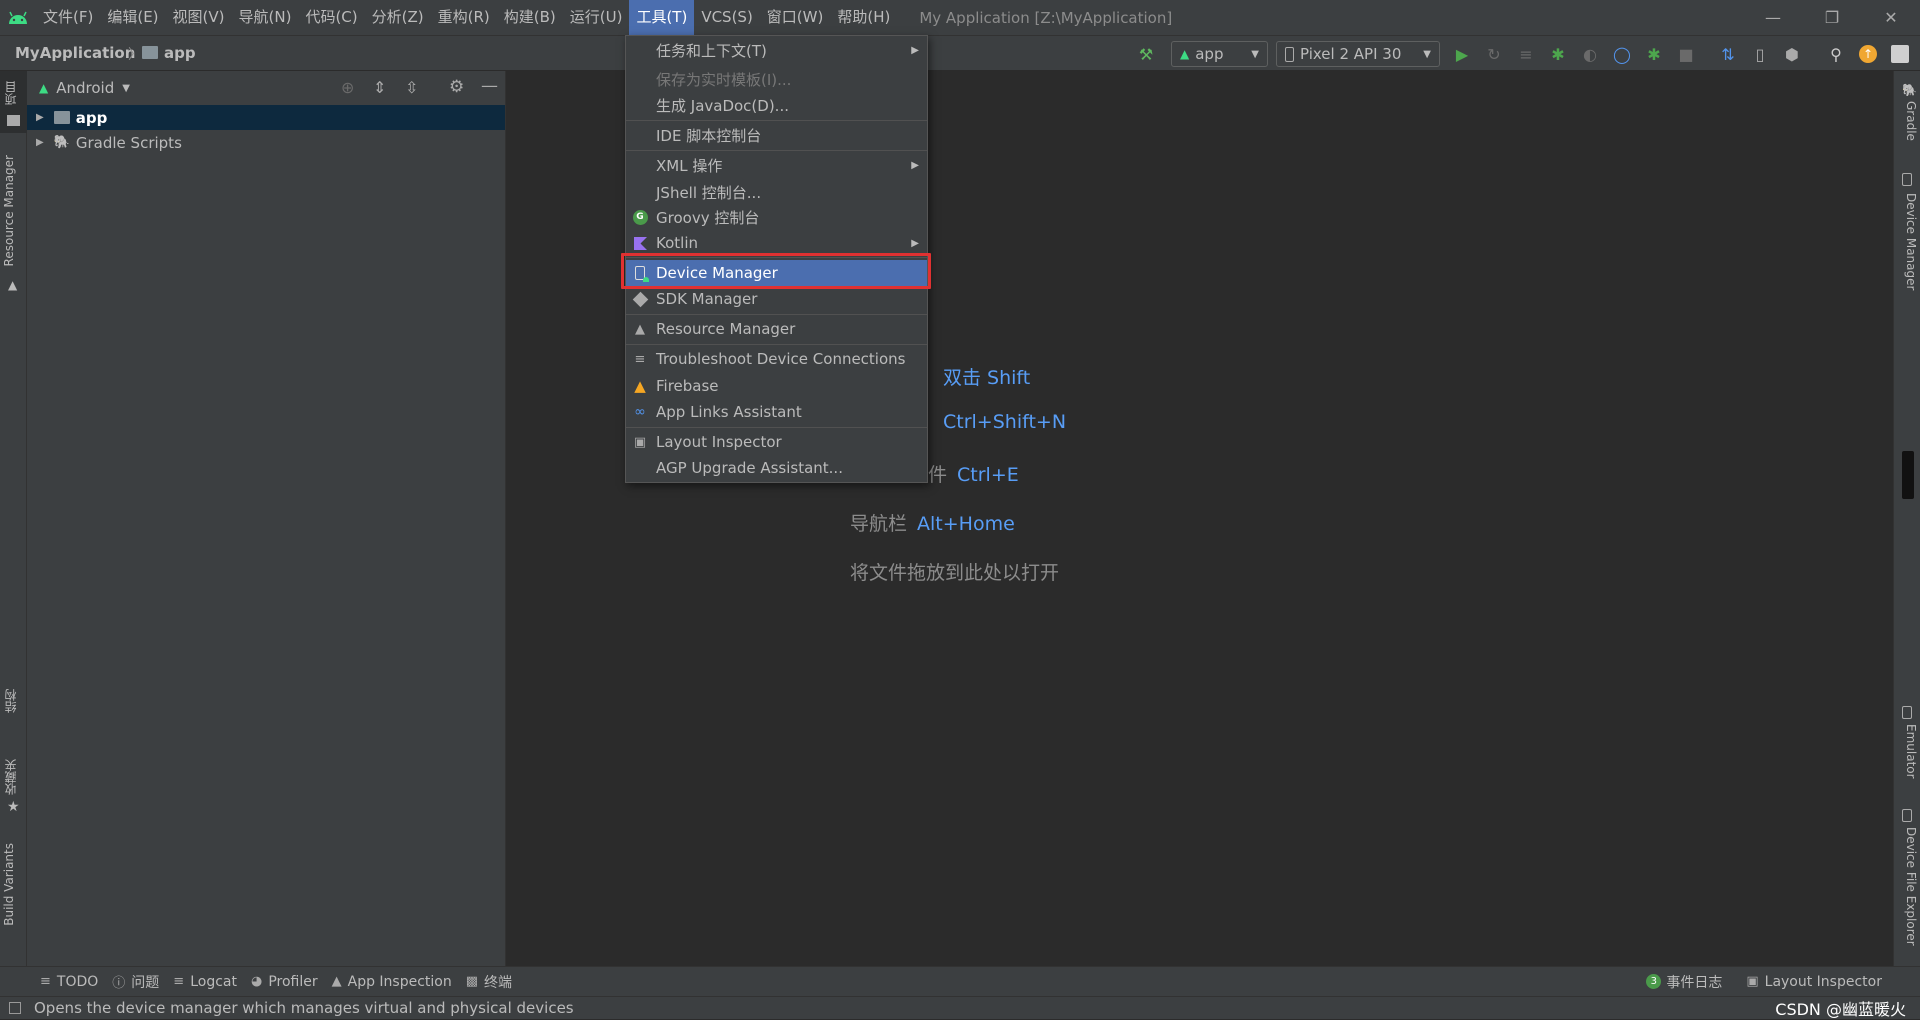 The image size is (1920, 1020). Describe the element at coordinates (75, 53) in the screenshot. I see `breadcrumb-project: MyApplication` at that location.